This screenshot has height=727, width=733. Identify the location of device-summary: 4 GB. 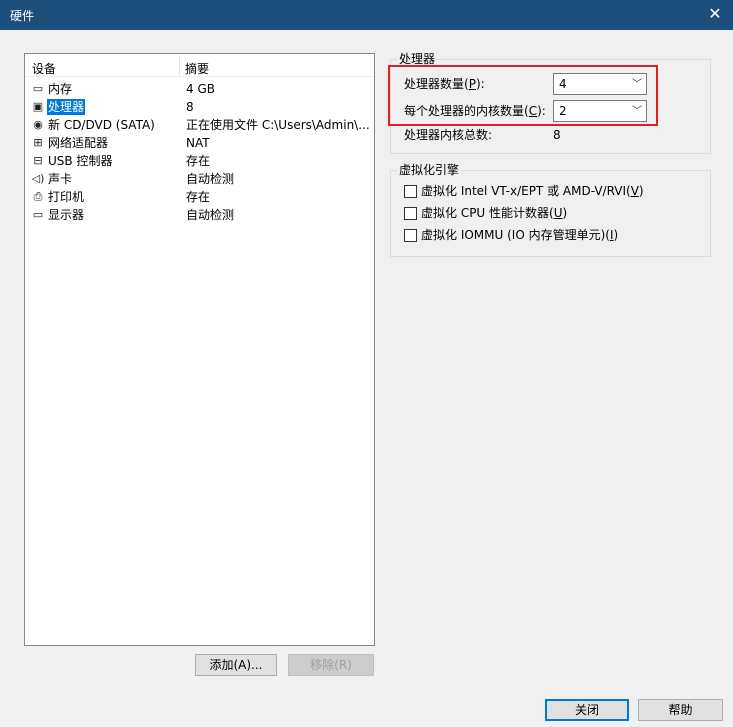
(200, 89).